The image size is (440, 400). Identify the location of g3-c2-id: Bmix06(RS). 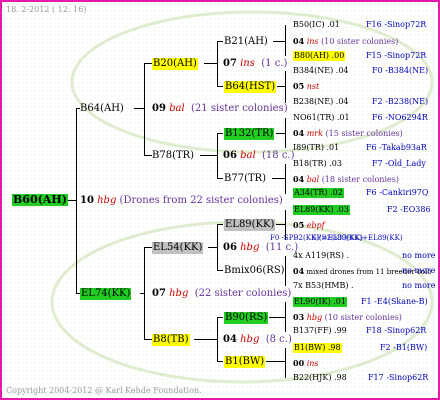
(254, 271).